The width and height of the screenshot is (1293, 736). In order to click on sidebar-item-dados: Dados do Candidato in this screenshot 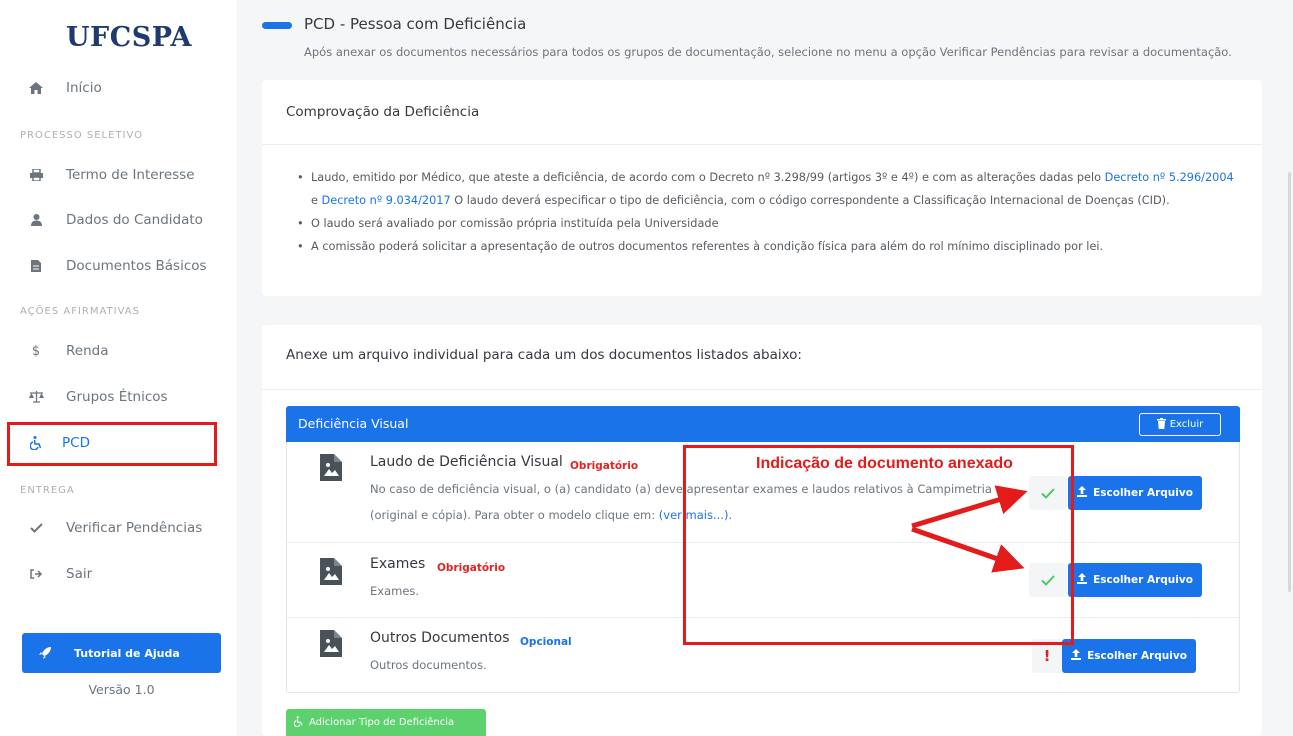, I will do `click(118, 220)`.